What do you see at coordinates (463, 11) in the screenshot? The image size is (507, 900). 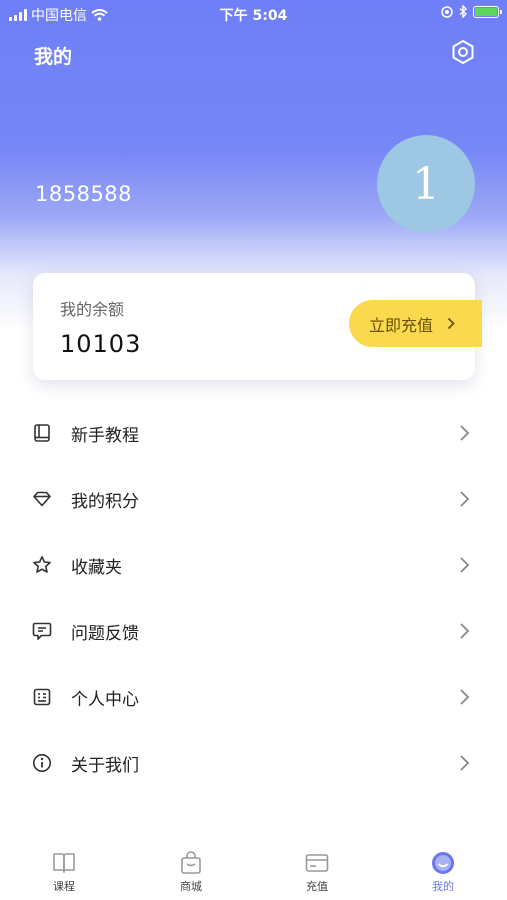 I see `bluetooth-icon` at bounding box center [463, 11].